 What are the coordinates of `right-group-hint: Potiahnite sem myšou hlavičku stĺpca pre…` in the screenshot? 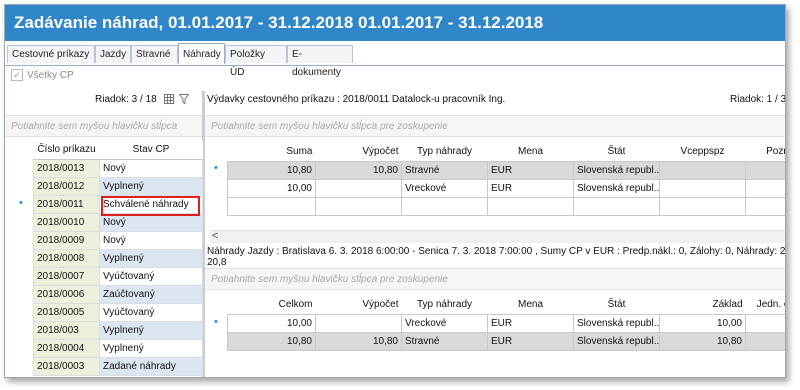 It's located at (495, 126).